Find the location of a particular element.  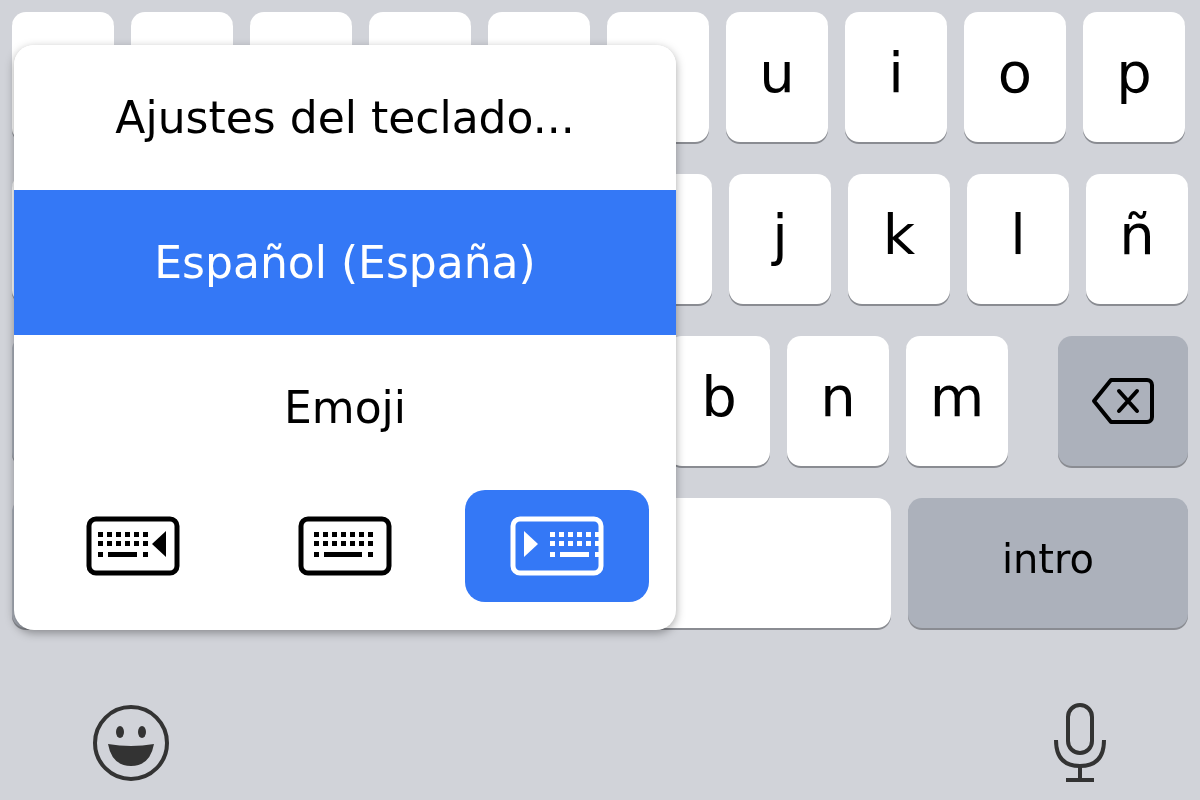

keyboard-key: k is located at coordinates (899, 239).